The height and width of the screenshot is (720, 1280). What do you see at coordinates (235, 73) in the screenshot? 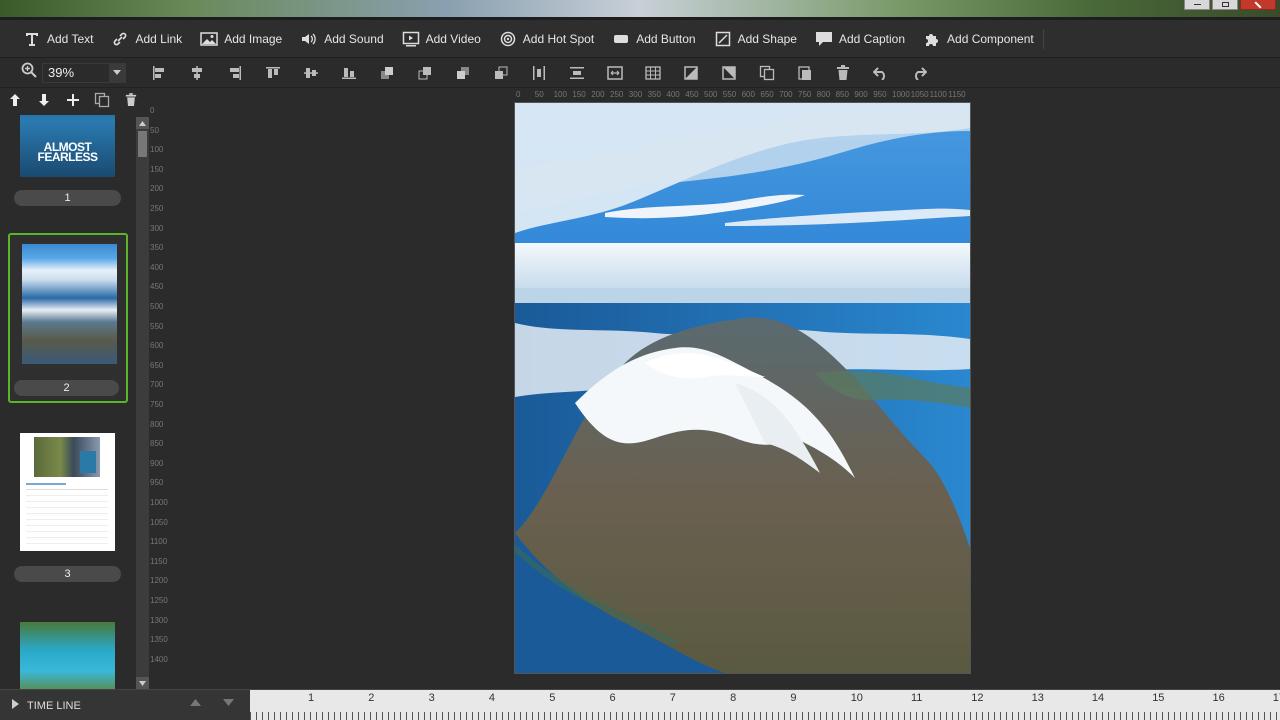
I see `align-right-icon` at bounding box center [235, 73].